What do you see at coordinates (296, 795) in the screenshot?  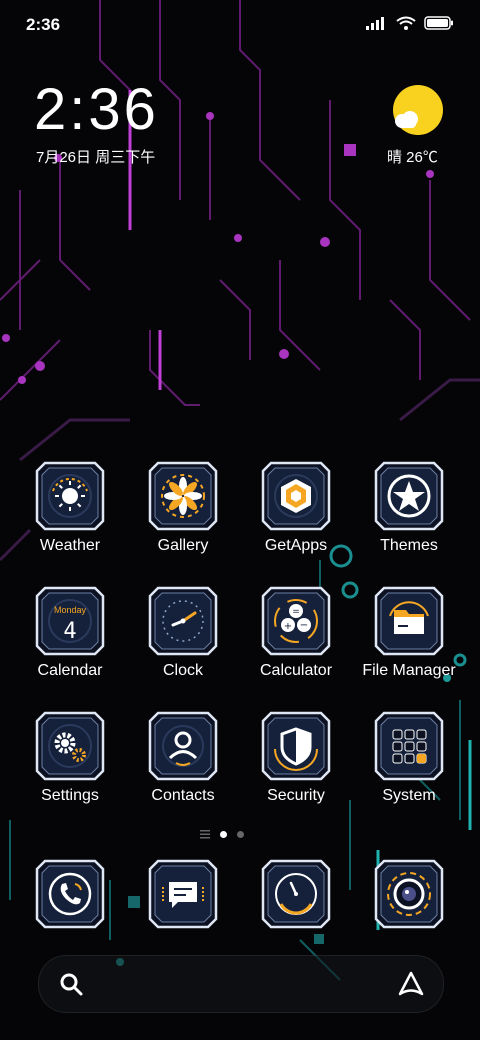 I see `app-label: Security` at bounding box center [296, 795].